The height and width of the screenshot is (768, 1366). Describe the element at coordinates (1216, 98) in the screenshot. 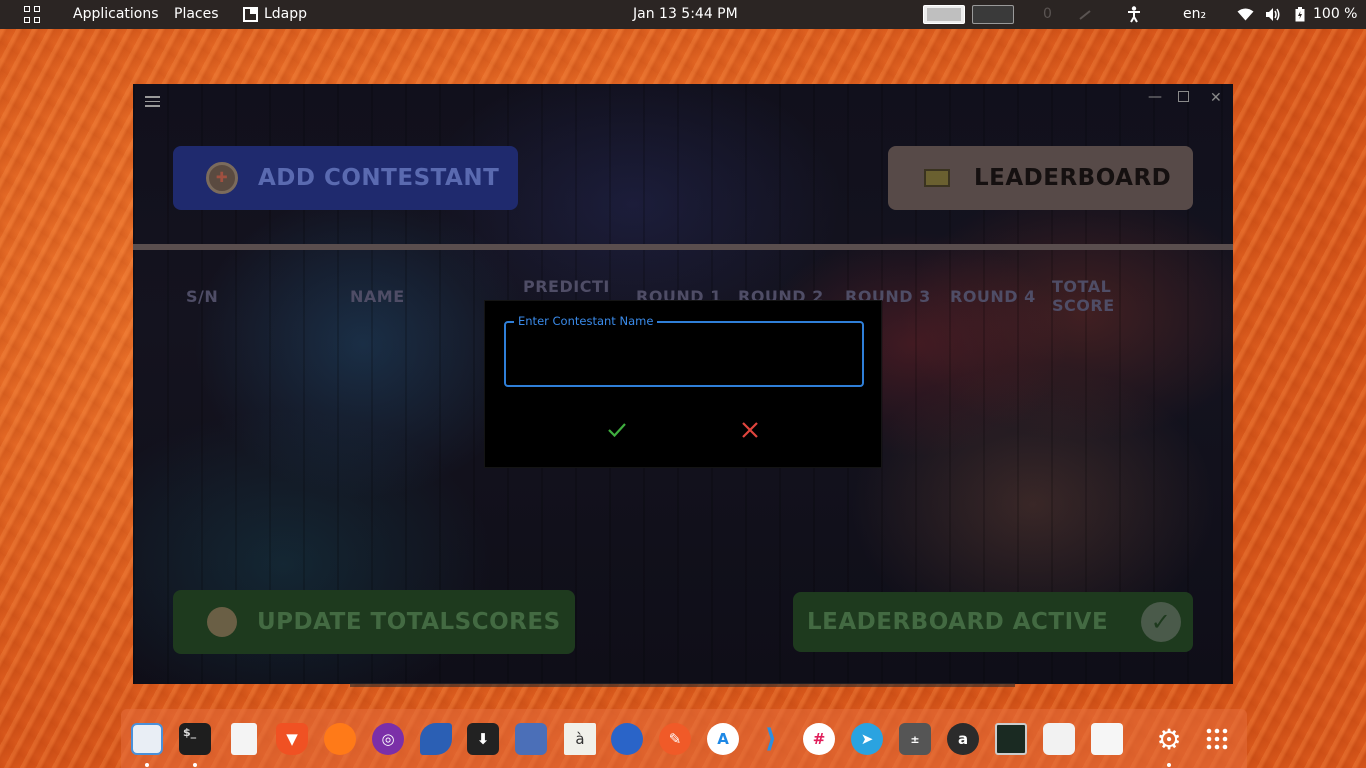

I see `close-icon: ✕` at that location.